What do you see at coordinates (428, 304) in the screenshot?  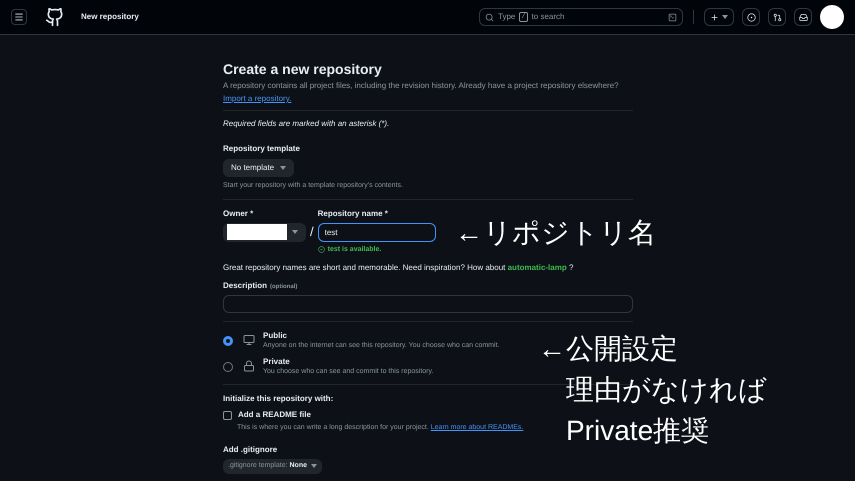 I see `description-field` at bounding box center [428, 304].